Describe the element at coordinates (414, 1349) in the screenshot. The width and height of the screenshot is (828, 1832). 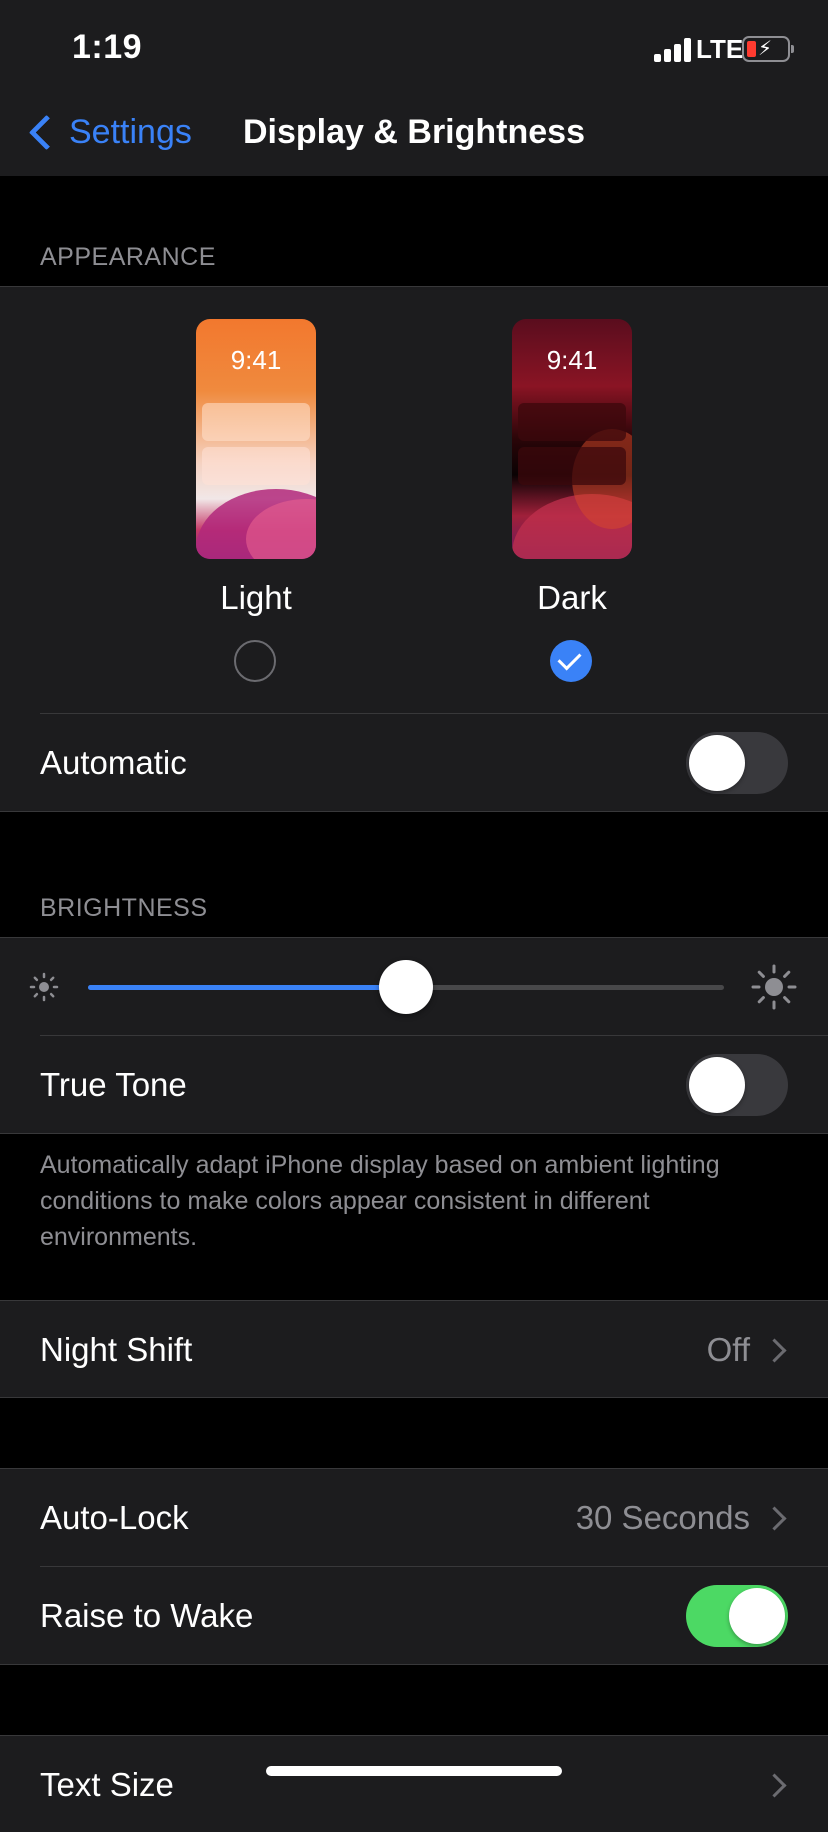
I see `night-shift-row: Night Shift Off` at that location.